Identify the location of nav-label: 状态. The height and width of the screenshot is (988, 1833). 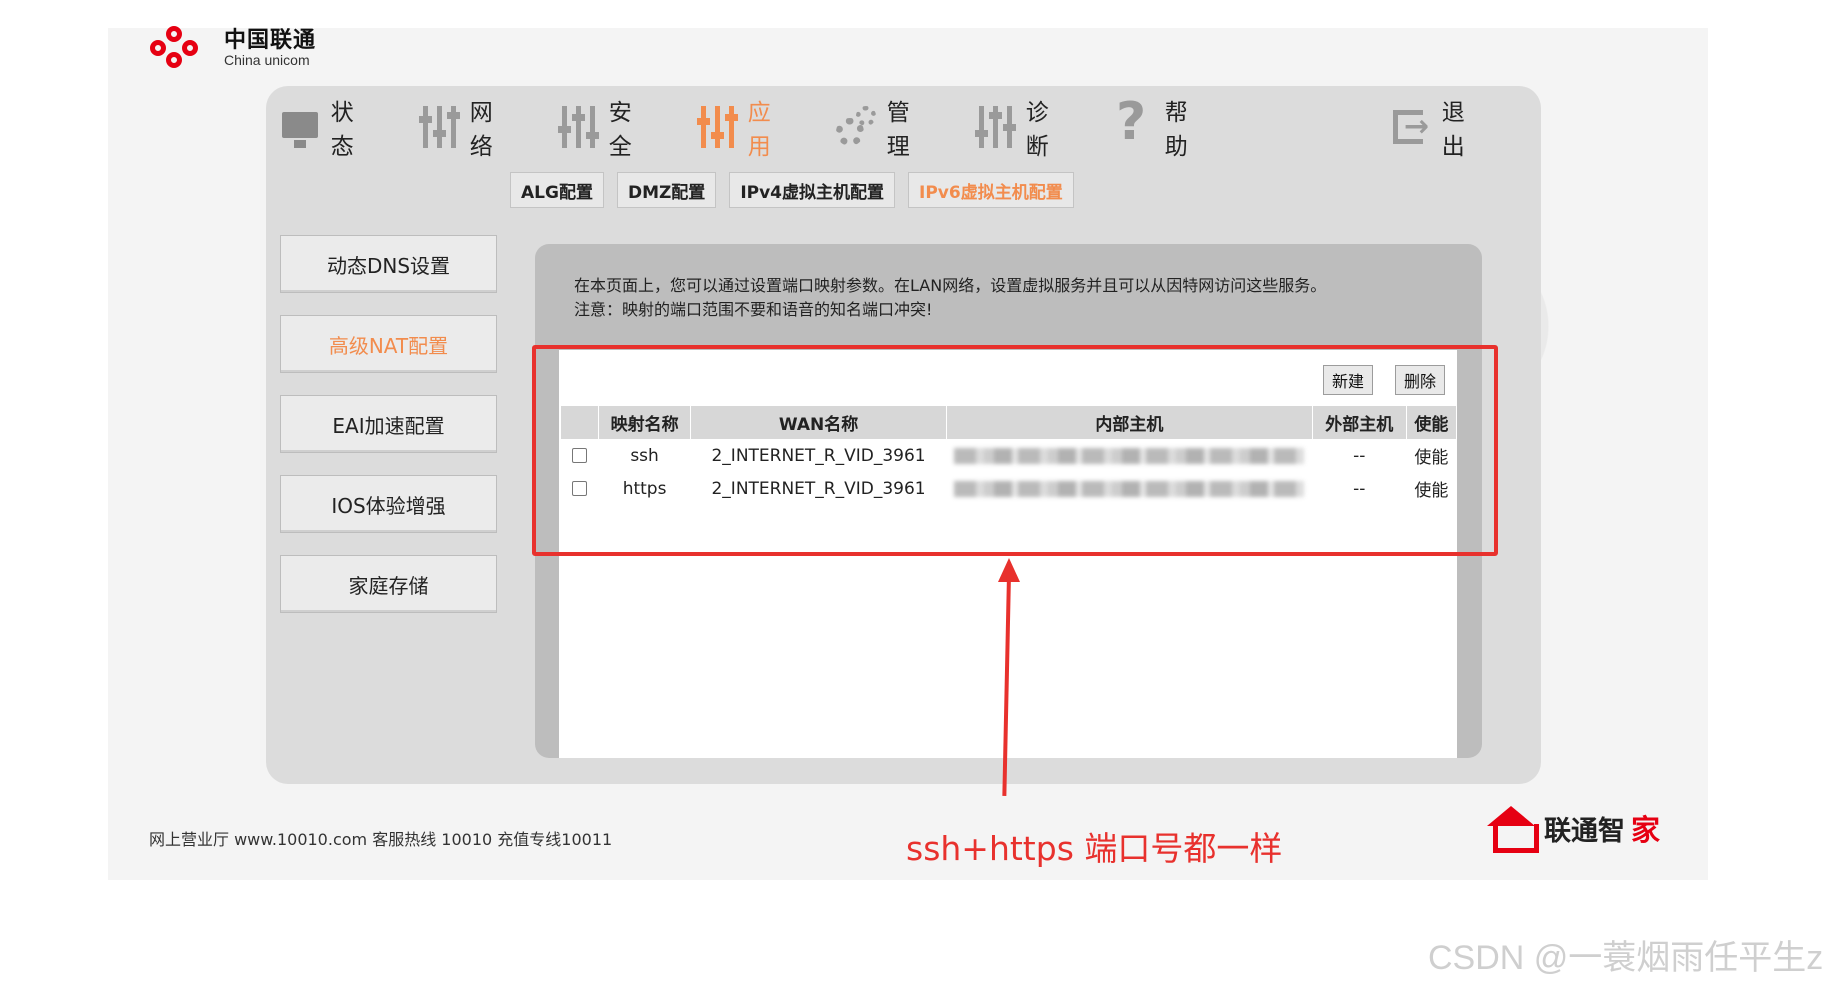
(342, 130).